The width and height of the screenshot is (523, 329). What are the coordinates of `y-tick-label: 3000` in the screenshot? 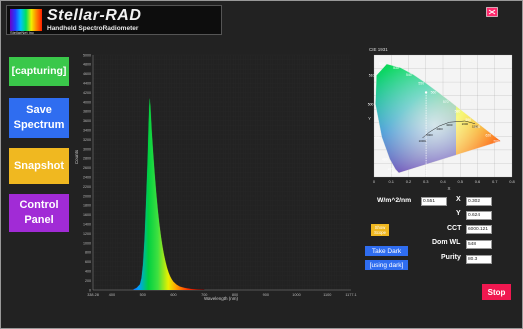 It's located at (87, 149).